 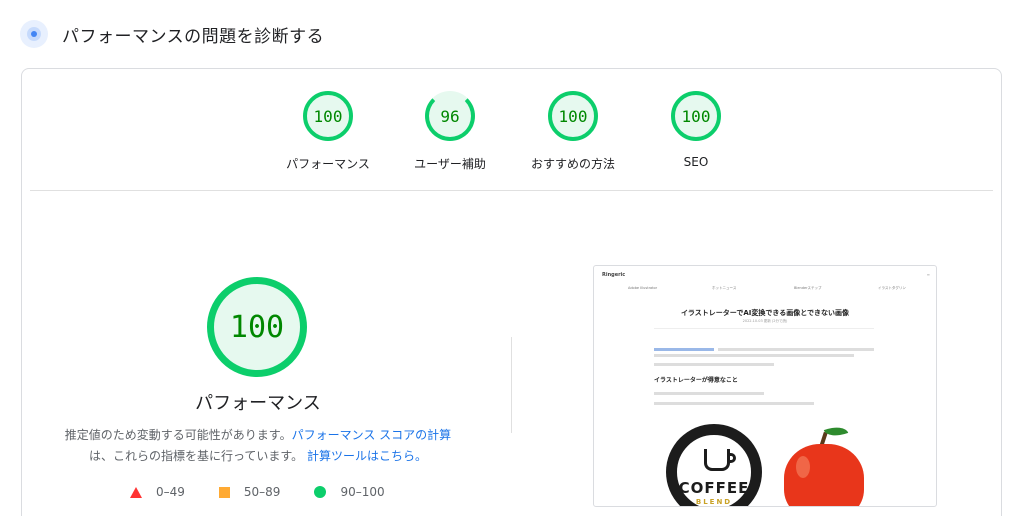 What do you see at coordinates (328, 164) in the screenshot?
I see `category-label: パフォーマンス` at bounding box center [328, 164].